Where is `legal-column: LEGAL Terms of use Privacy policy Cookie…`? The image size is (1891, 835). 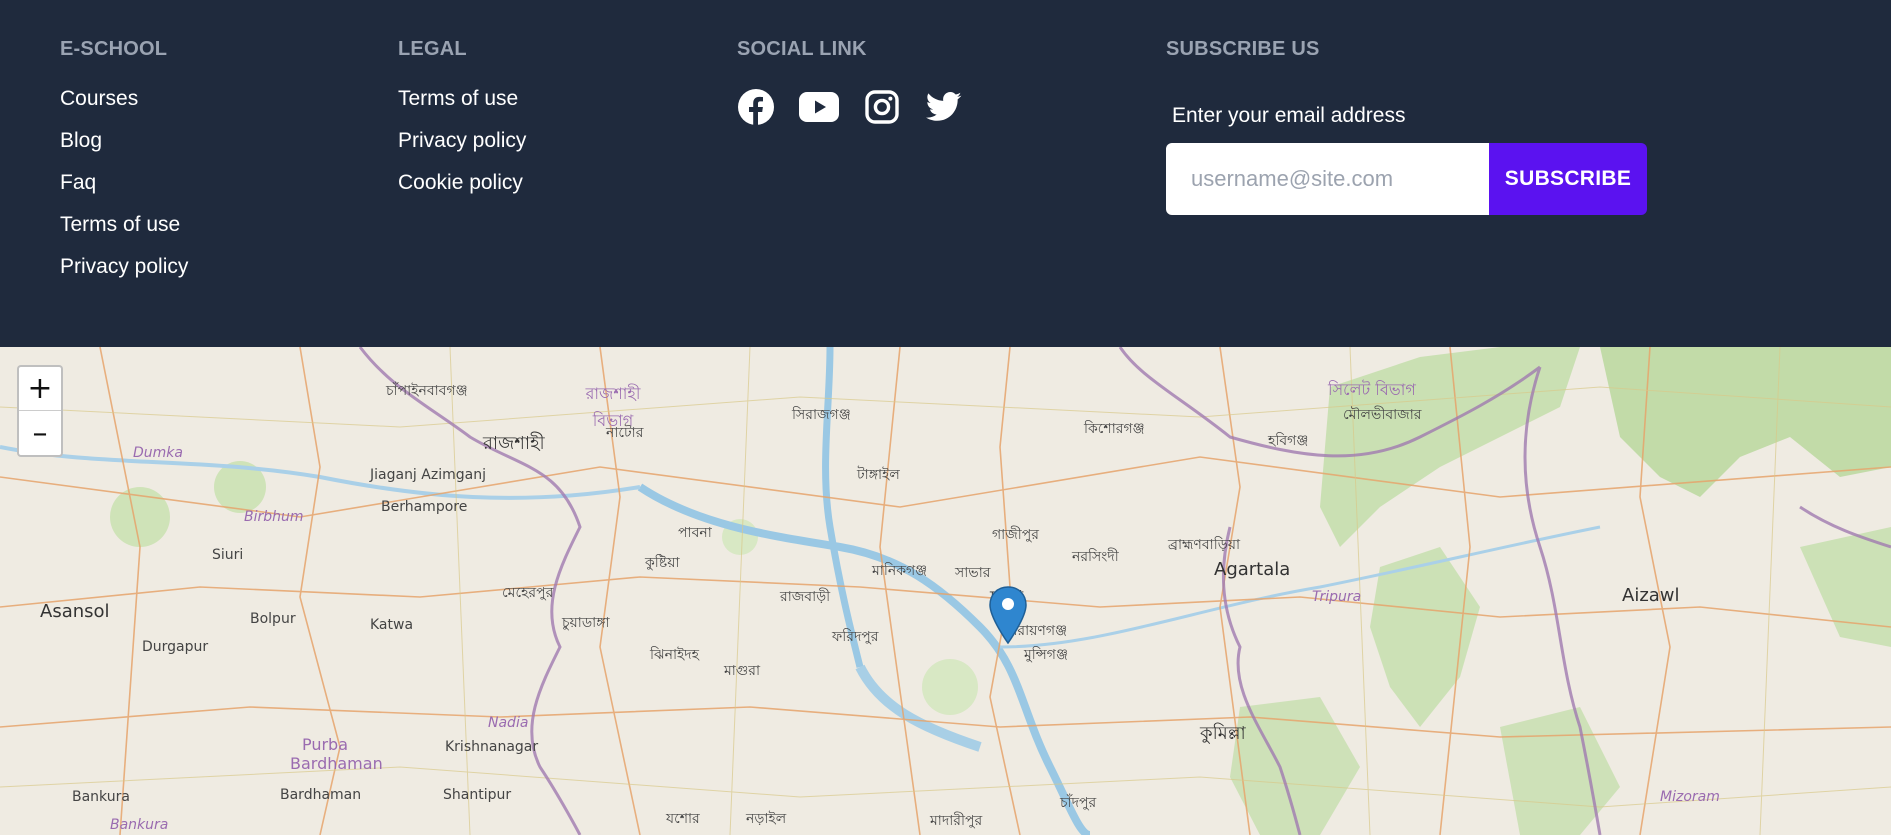
legal-column: LEGAL Terms of use Privacy policy Cookie… is located at coordinates (462, 124).